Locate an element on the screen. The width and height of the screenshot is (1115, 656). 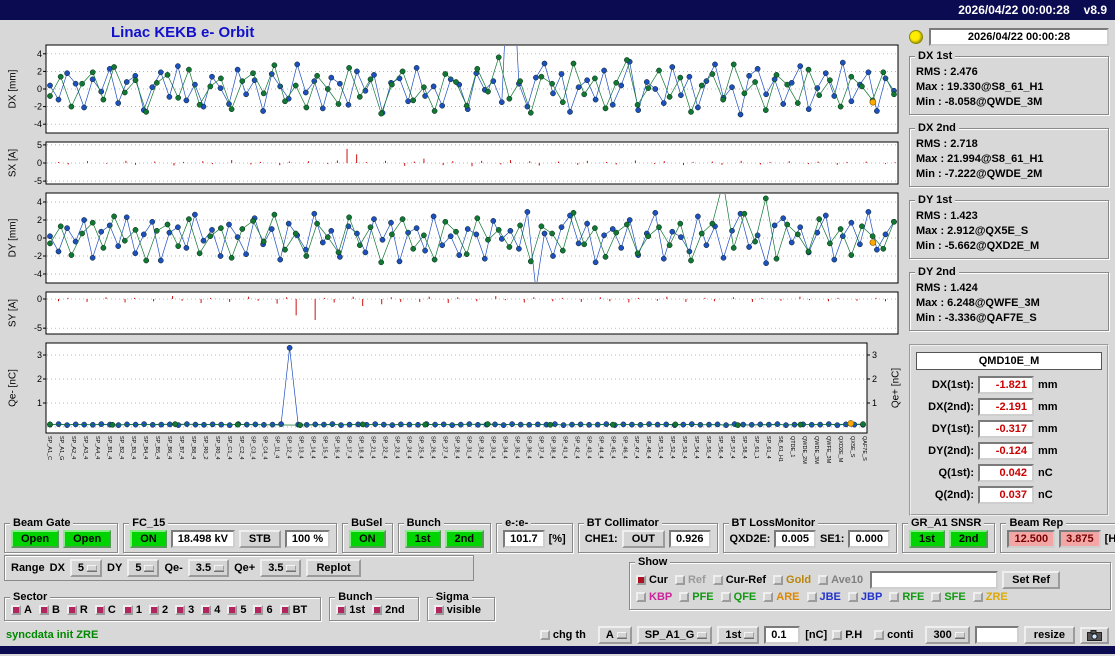
camera-icon is located at coordinates (1094, 635).